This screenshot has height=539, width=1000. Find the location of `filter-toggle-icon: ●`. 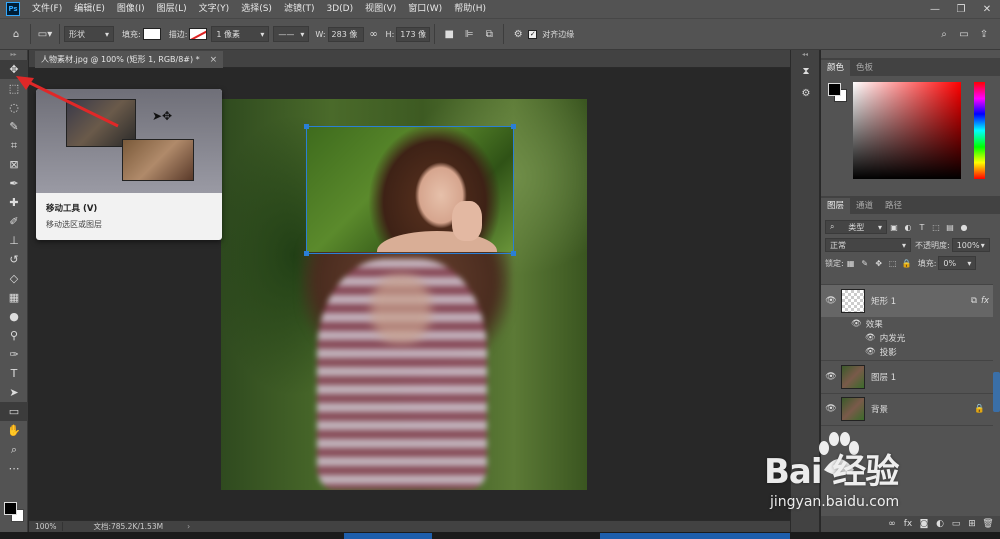

filter-toggle-icon: ● is located at coordinates (964, 227).